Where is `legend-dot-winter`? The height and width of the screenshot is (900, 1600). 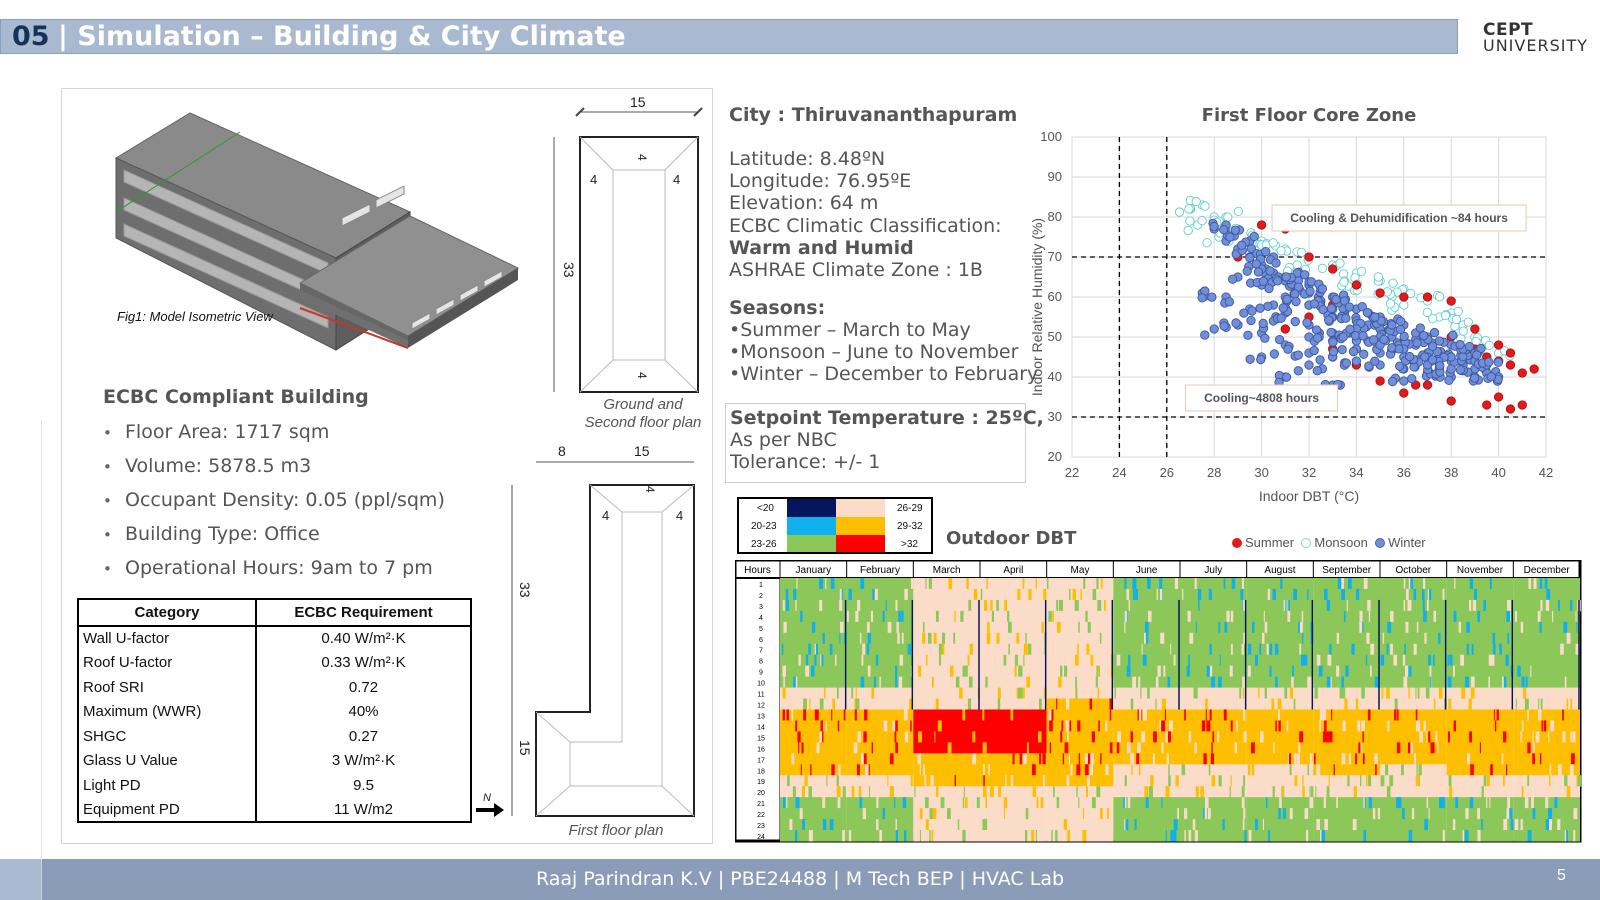 legend-dot-winter is located at coordinates (1380, 543).